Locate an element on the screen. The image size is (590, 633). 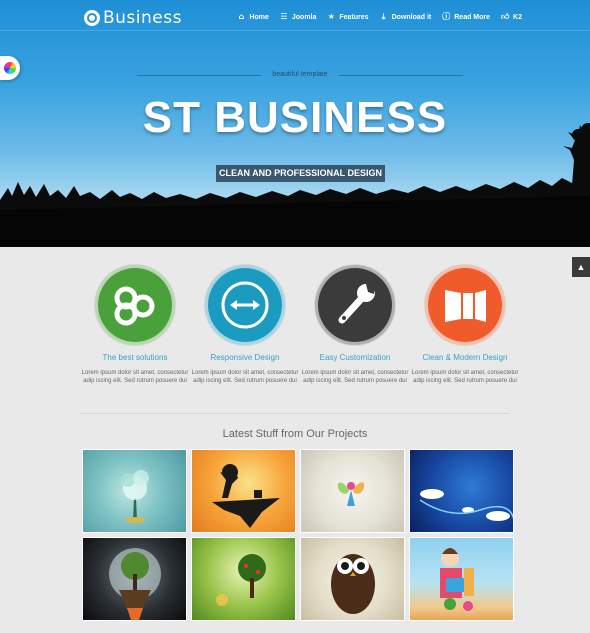
nav-label: K2 is located at coordinates (517, 17).